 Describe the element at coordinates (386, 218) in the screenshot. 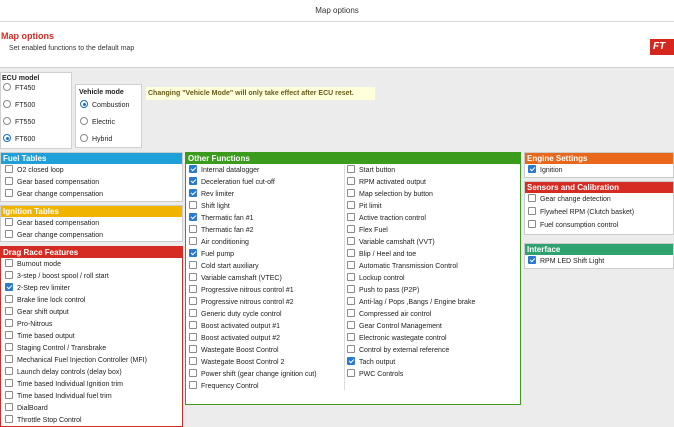

I see `checkbox-active-traction-control: Active traction control` at that location.